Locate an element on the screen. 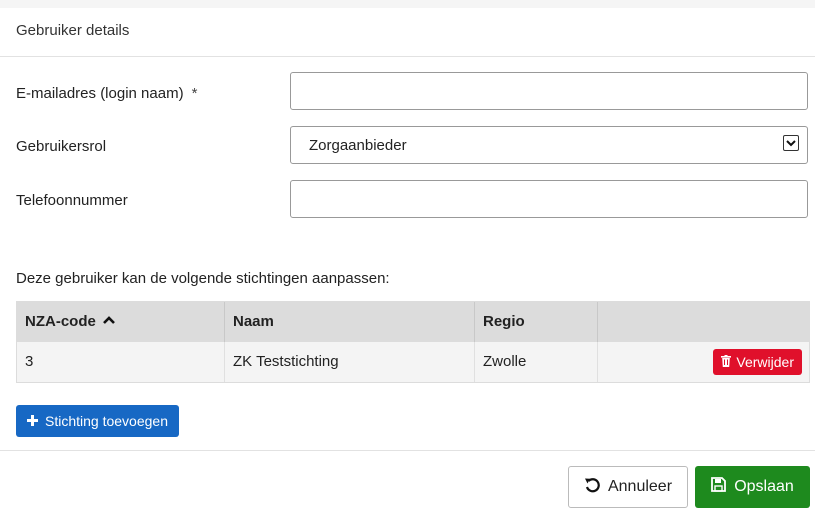  cancel-label: Annuleer is located at coordinates (640, 486).